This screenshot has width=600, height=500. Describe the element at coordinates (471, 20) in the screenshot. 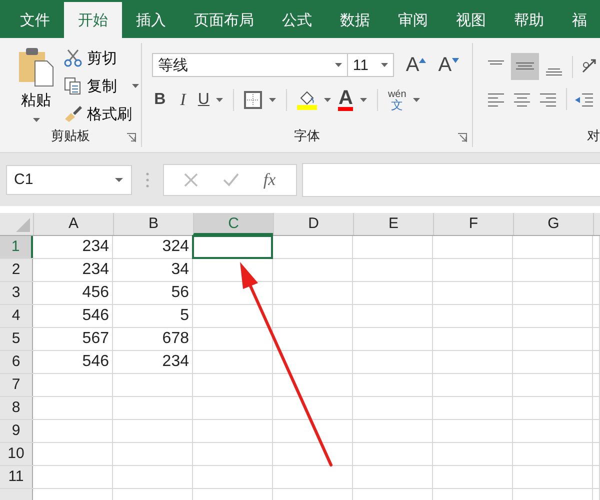

I see `ribbon-tab: 视图` at that location.